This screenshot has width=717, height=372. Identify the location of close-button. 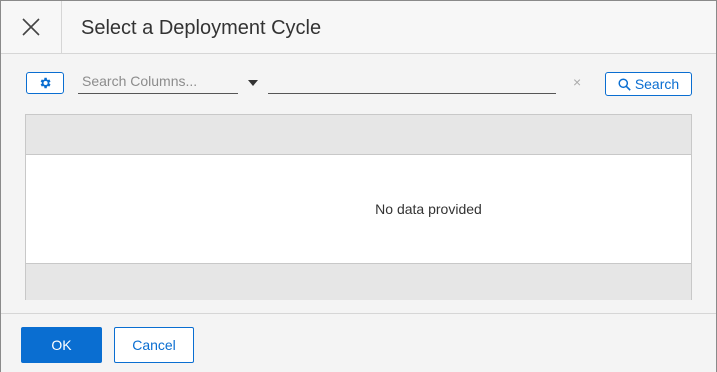
(31, 27).